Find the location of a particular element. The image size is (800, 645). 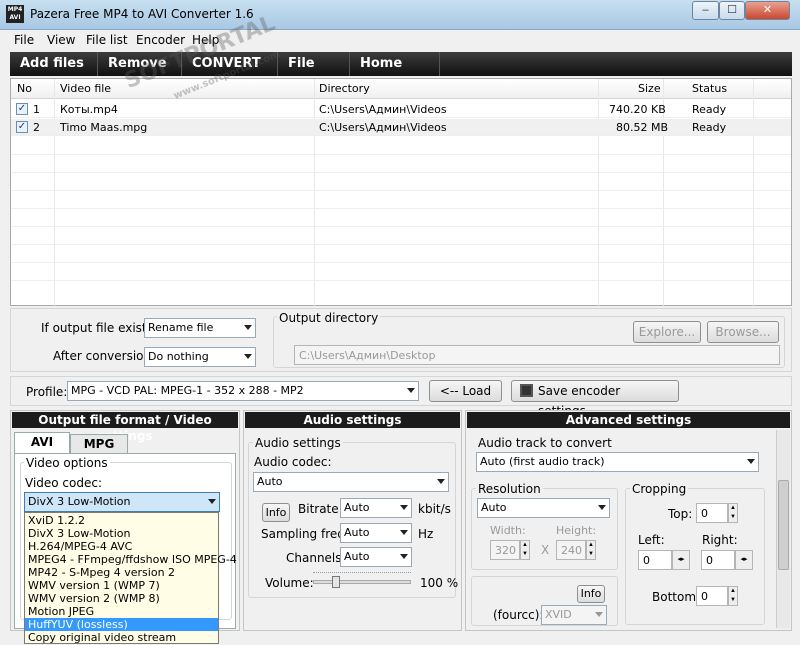

load-button: <-- Load is located at coordinates (465, 391).